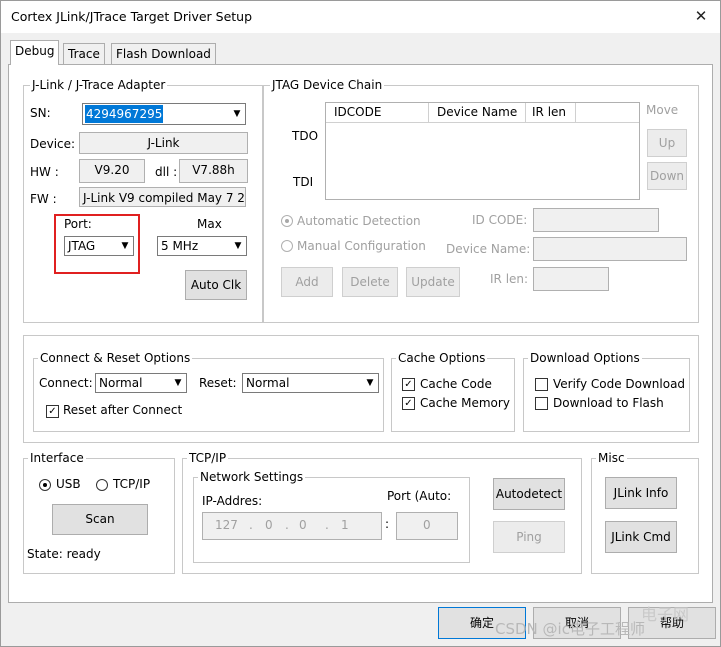  I want to click on connect-label: Connect:, so click(66, 383).